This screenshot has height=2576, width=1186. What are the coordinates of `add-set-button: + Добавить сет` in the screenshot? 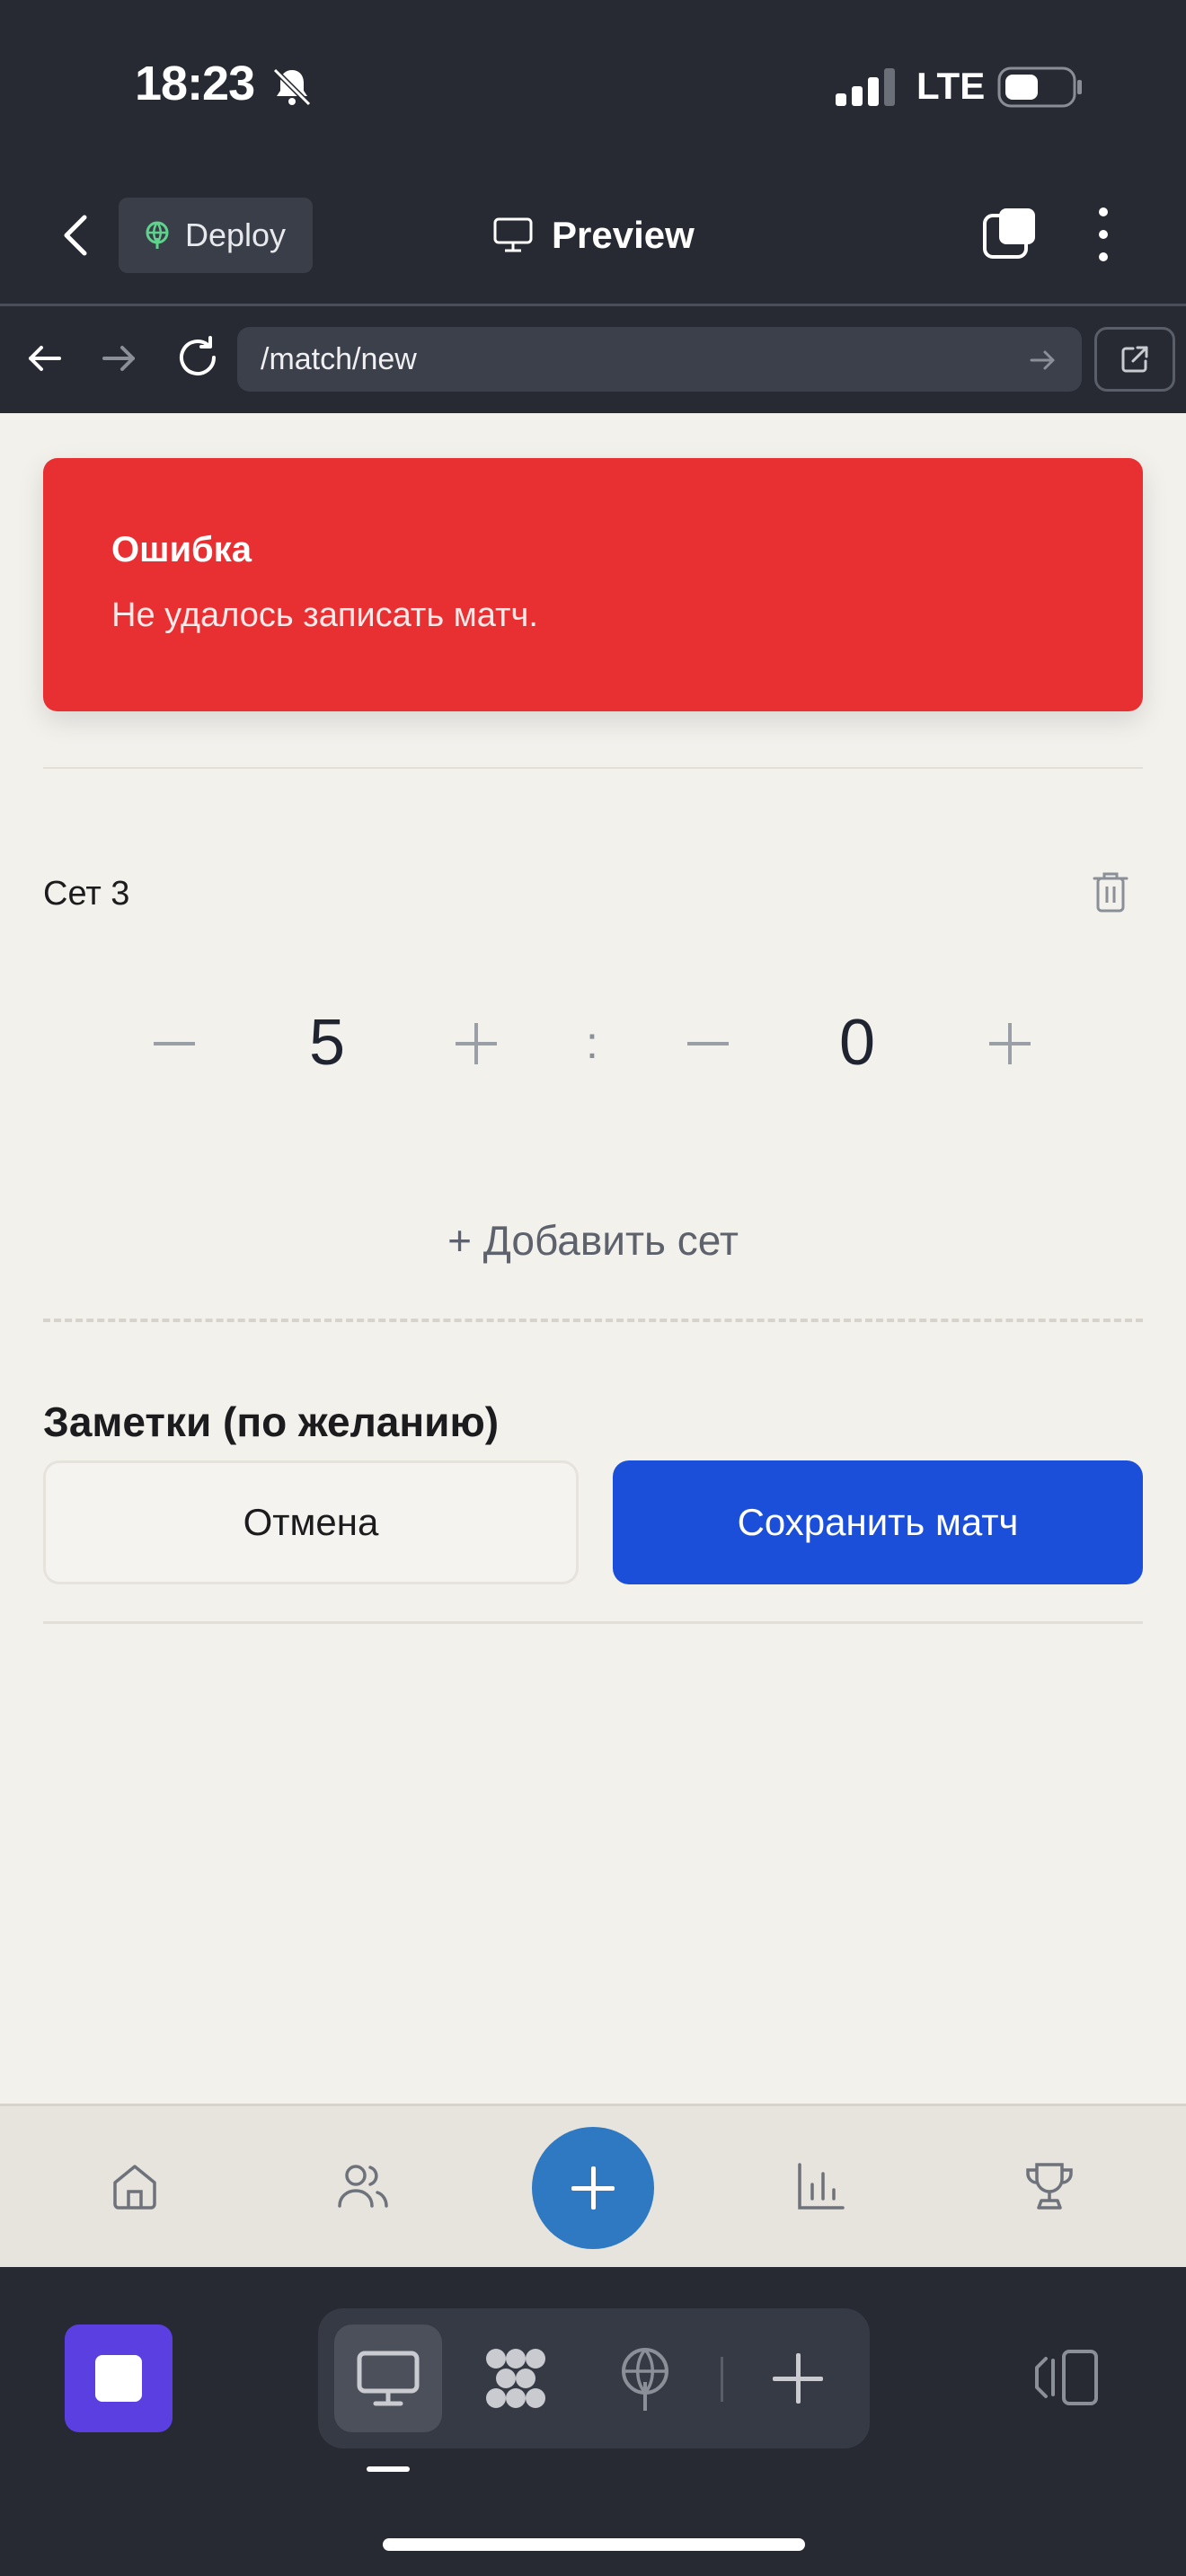 It's located at (593, 1240).